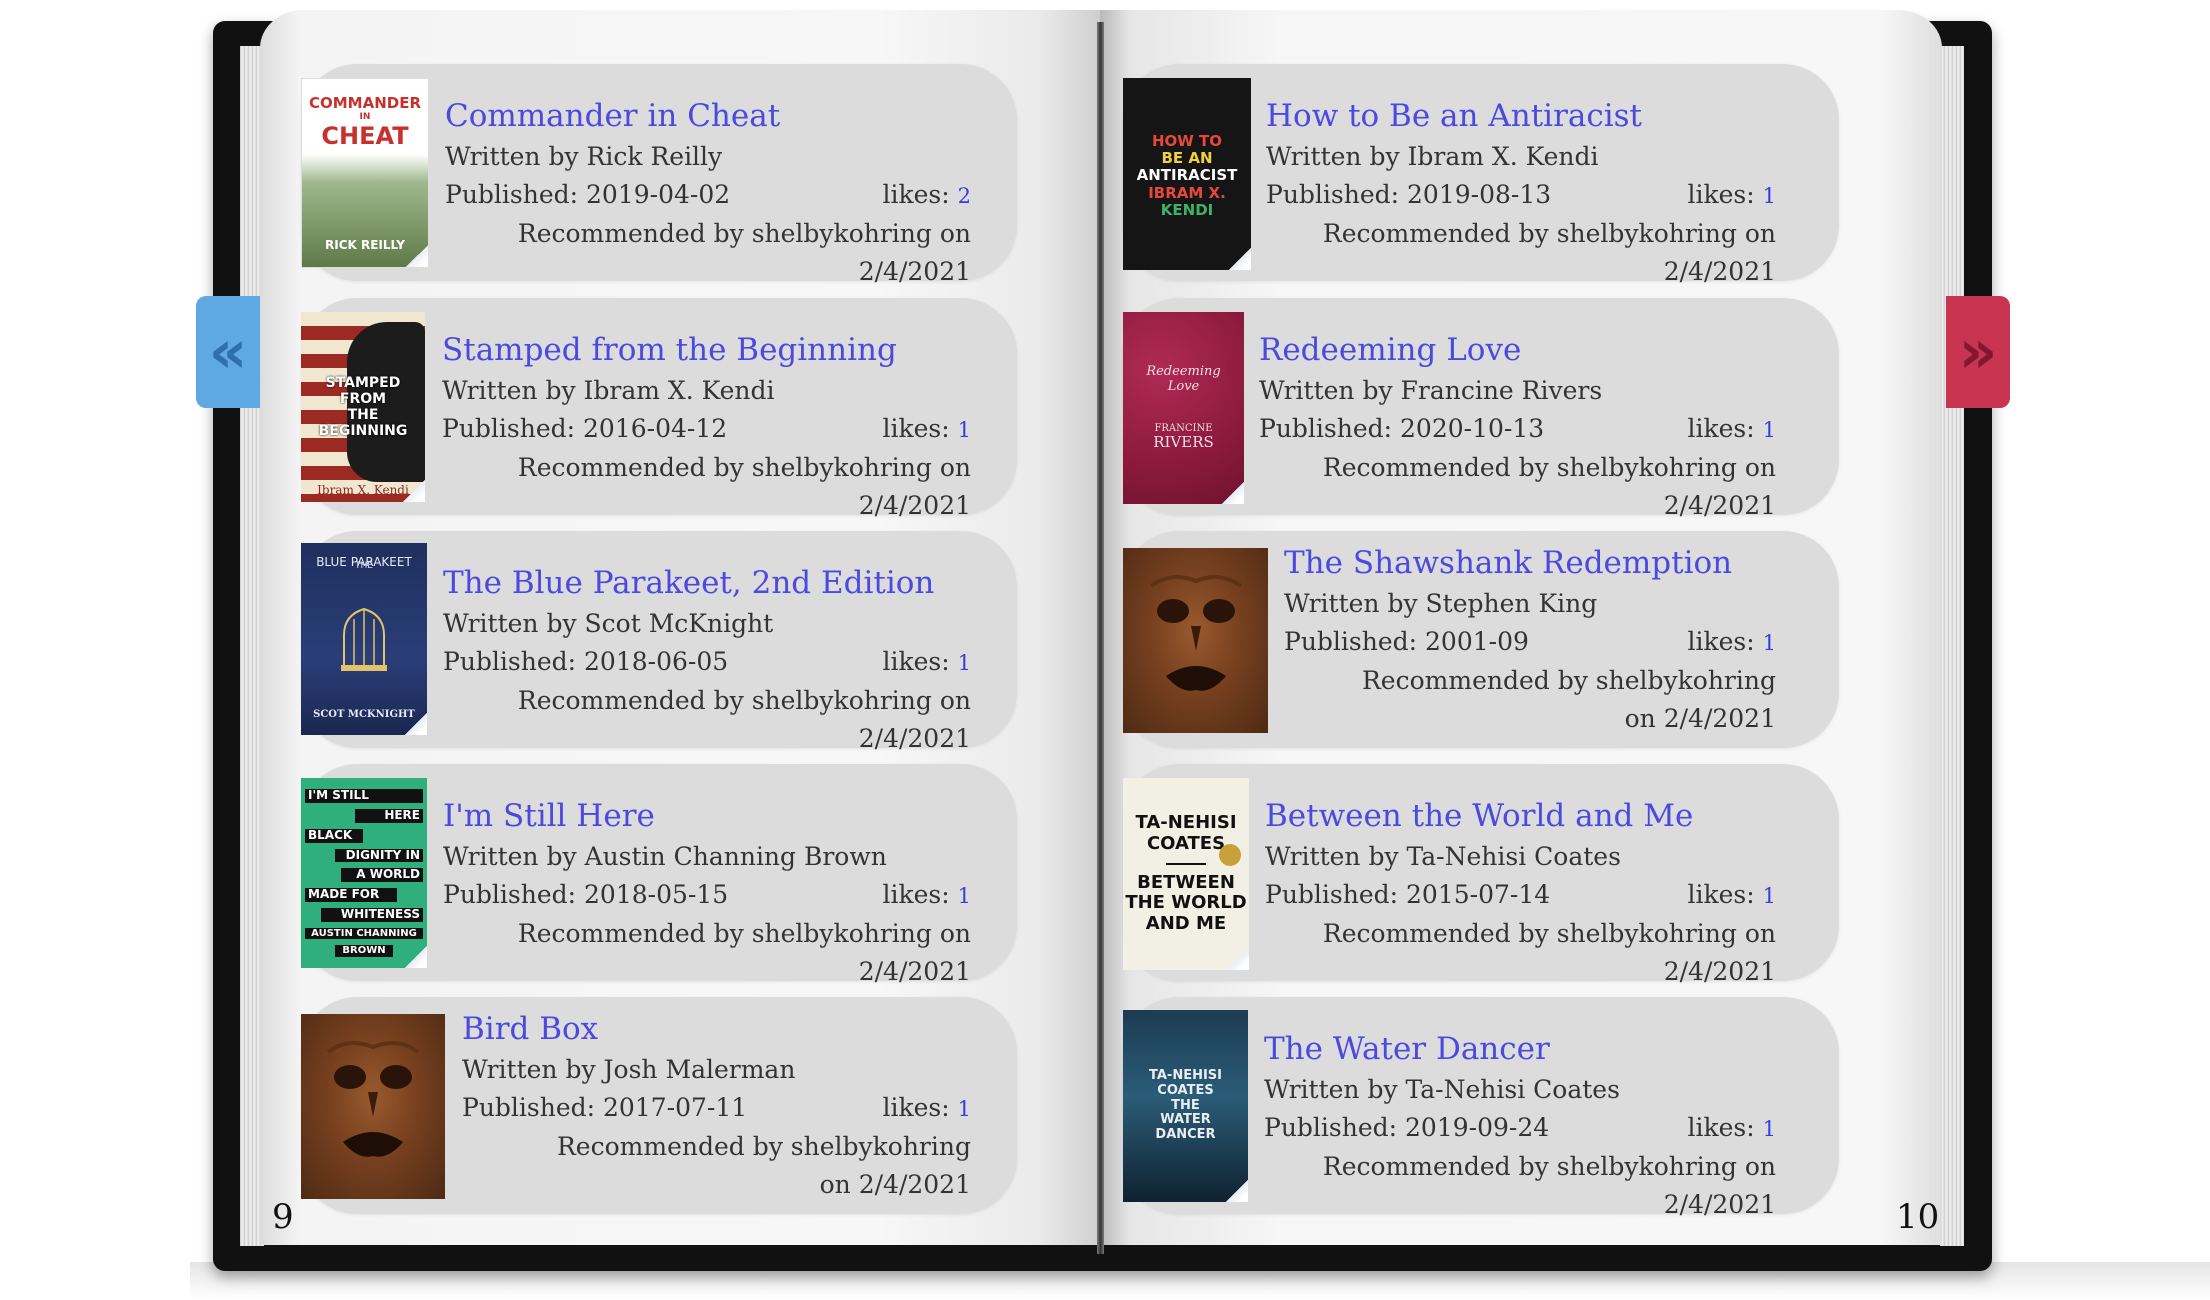 This screenshot has width=2210, height=1300. What do you see at coordinates (365, 103) in the screenshot?
I see `cover-text: COMMANDER` at bounding box center [365, 103].